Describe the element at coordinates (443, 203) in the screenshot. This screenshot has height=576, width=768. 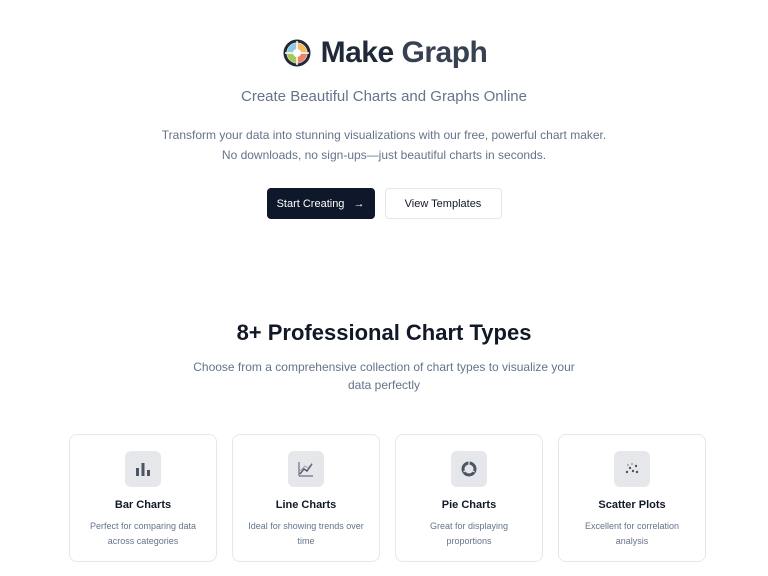
I see `view-templates-button: View Templates` at that location.